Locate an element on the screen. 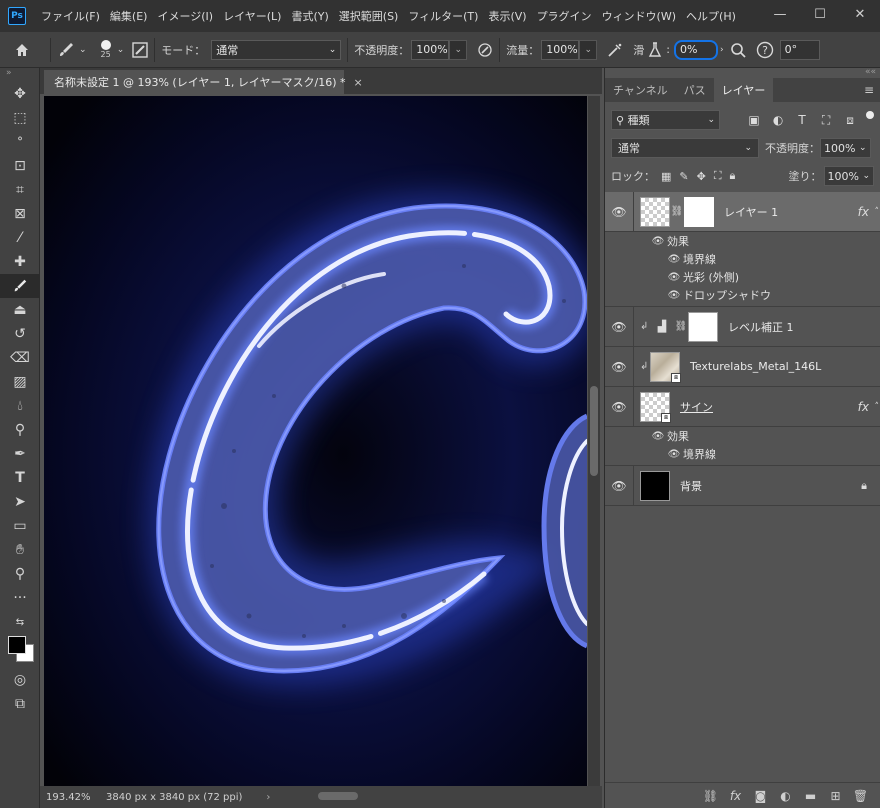 The image size is (880, 808). frame-tool-icon: ⊠ is located at coordinates (20, 214).